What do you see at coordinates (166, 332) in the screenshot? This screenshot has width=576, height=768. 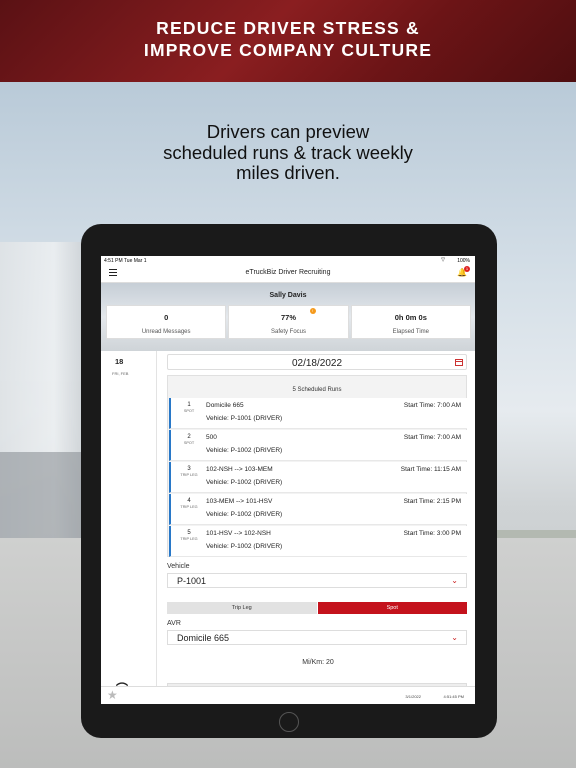 I see `stat-label: Unread Messages` at bounding box center [166, 332].